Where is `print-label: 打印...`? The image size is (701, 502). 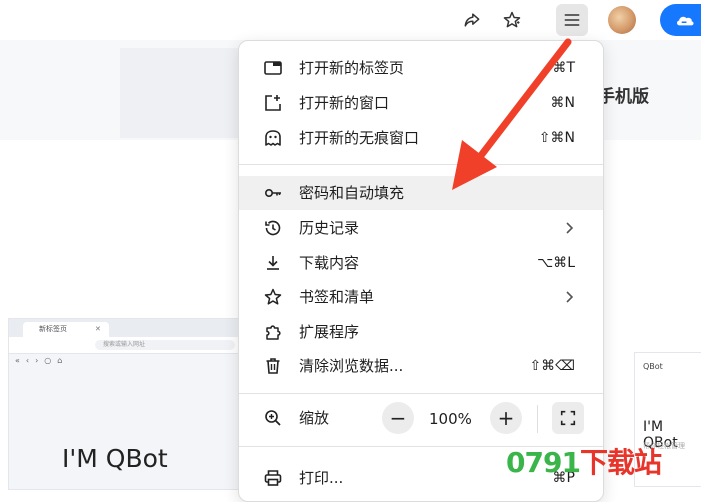 print-label: 打印... is located at coordinates (321, 478).